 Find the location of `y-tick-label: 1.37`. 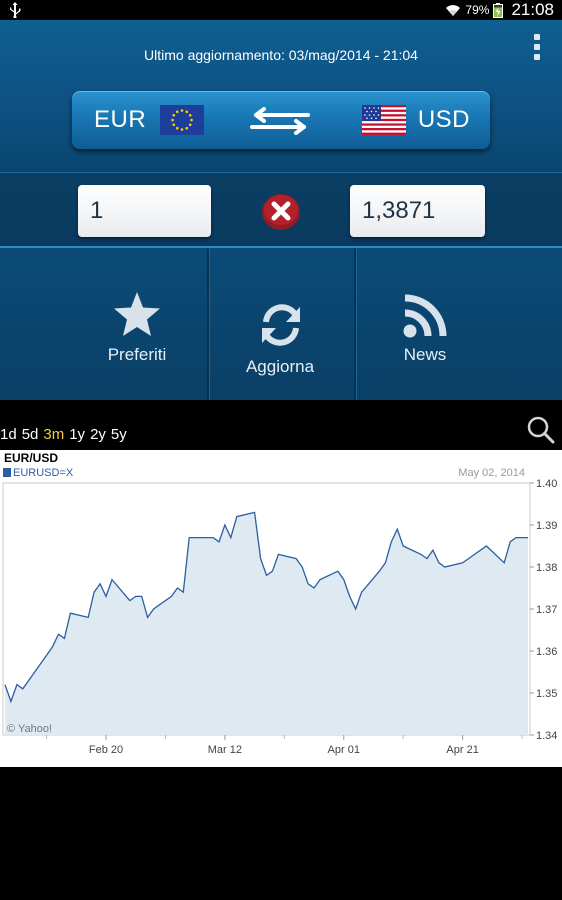

y-tick-label: 1.37 is located at coordinates (546, 610).